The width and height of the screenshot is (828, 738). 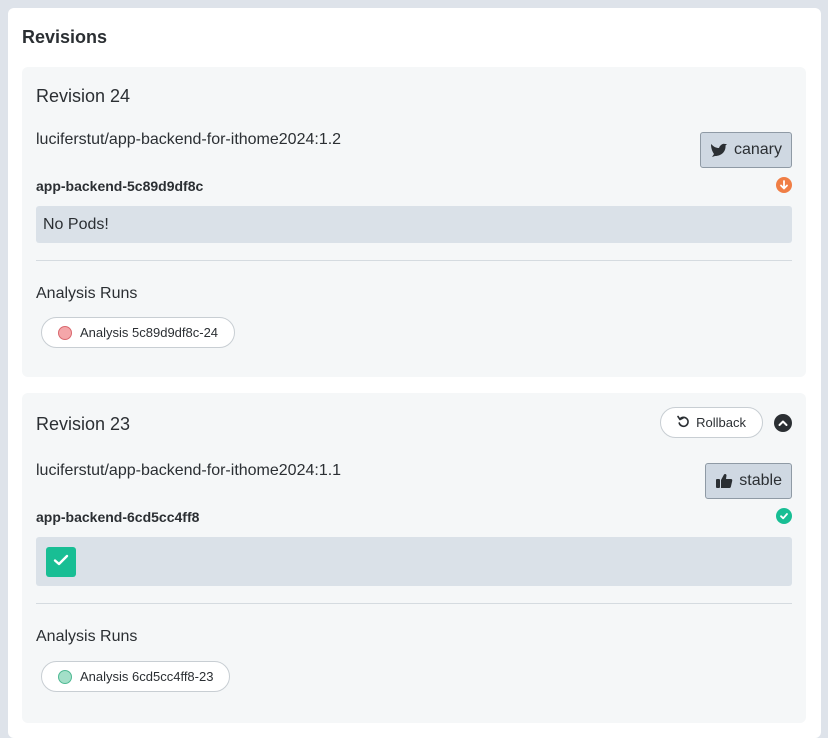 I want to click on tag-label: stable, so click(x=760, y=480).